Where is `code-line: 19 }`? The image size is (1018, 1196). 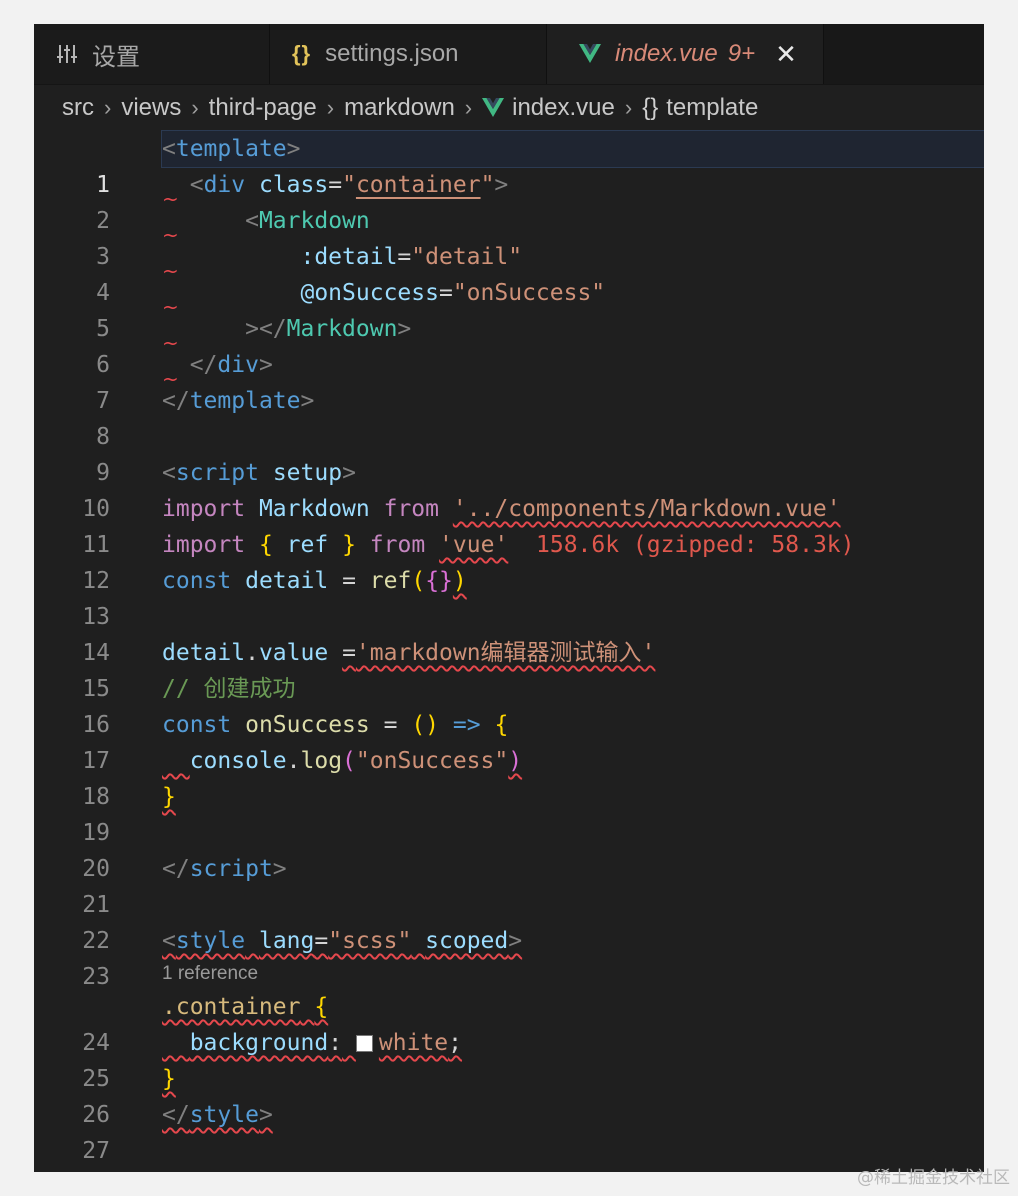
code-line: 19 } is located at coordinates (509, 812).